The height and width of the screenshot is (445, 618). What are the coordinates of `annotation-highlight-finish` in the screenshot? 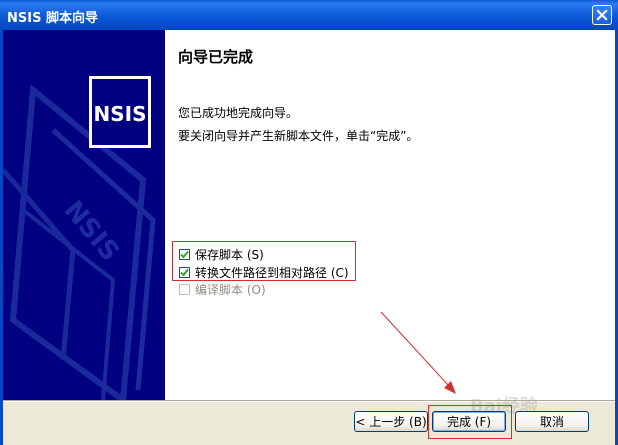 It's located at (470, 422).